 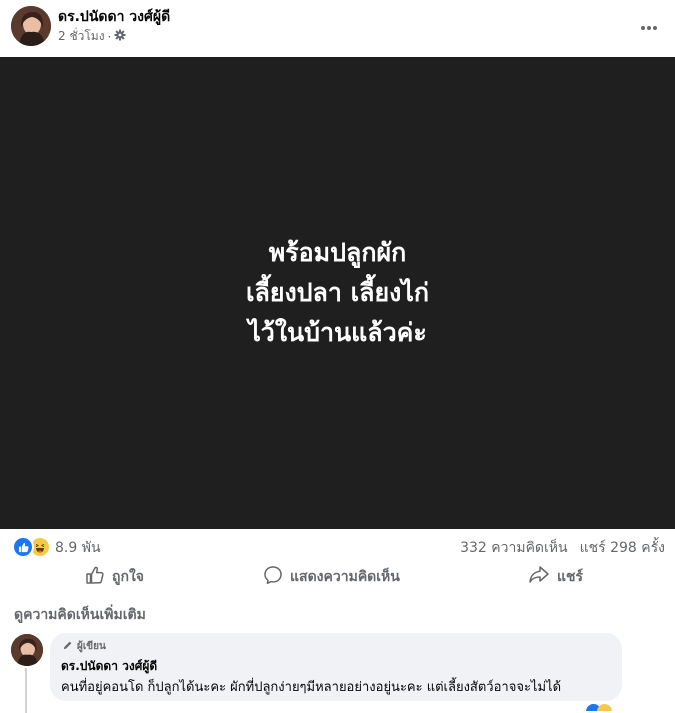 I want to click on stats-right: 332 ความคิดเห็น แชร์ 298 ครั้ง, so click(x=562, y=548).